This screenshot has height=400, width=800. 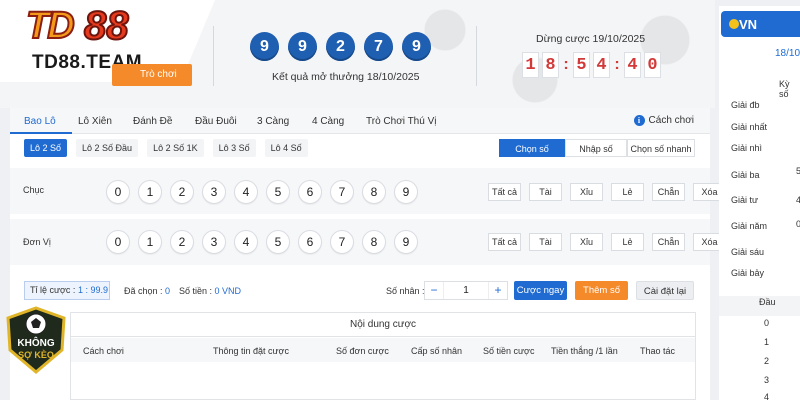 What do you see at coordinates (216, 121) in the screenshot?
I see `tab-dau-duoi: Đầu Đuôi` at bounding box center [216, 121].